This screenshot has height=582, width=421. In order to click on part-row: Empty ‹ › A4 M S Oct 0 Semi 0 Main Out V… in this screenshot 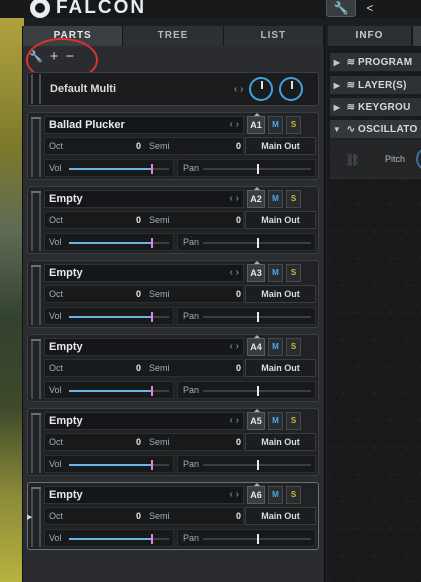, I will do `click(173, 368)`.